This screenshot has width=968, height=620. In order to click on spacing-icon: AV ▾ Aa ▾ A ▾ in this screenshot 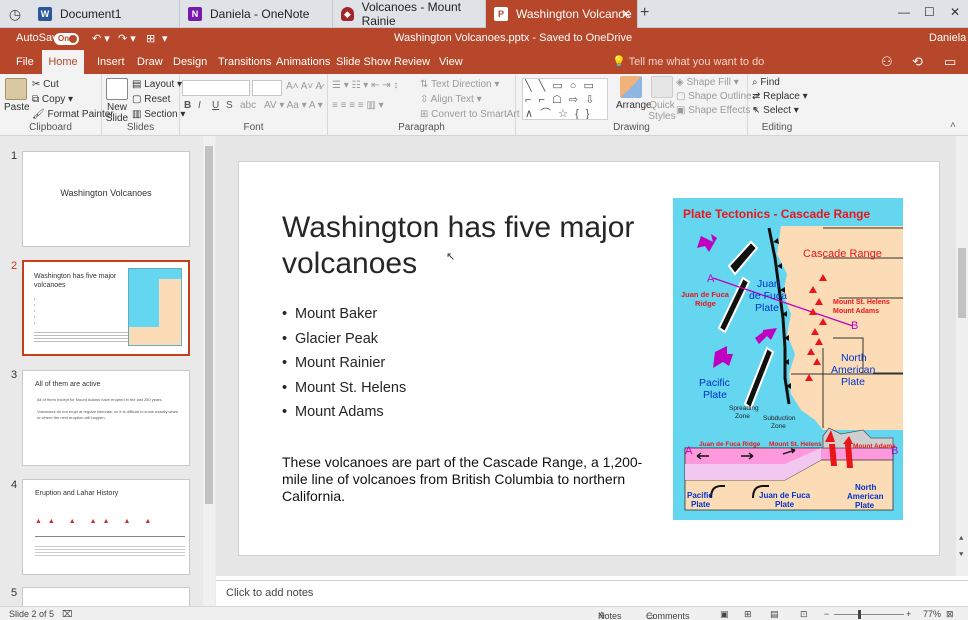, I will do `click(293, 105)`.